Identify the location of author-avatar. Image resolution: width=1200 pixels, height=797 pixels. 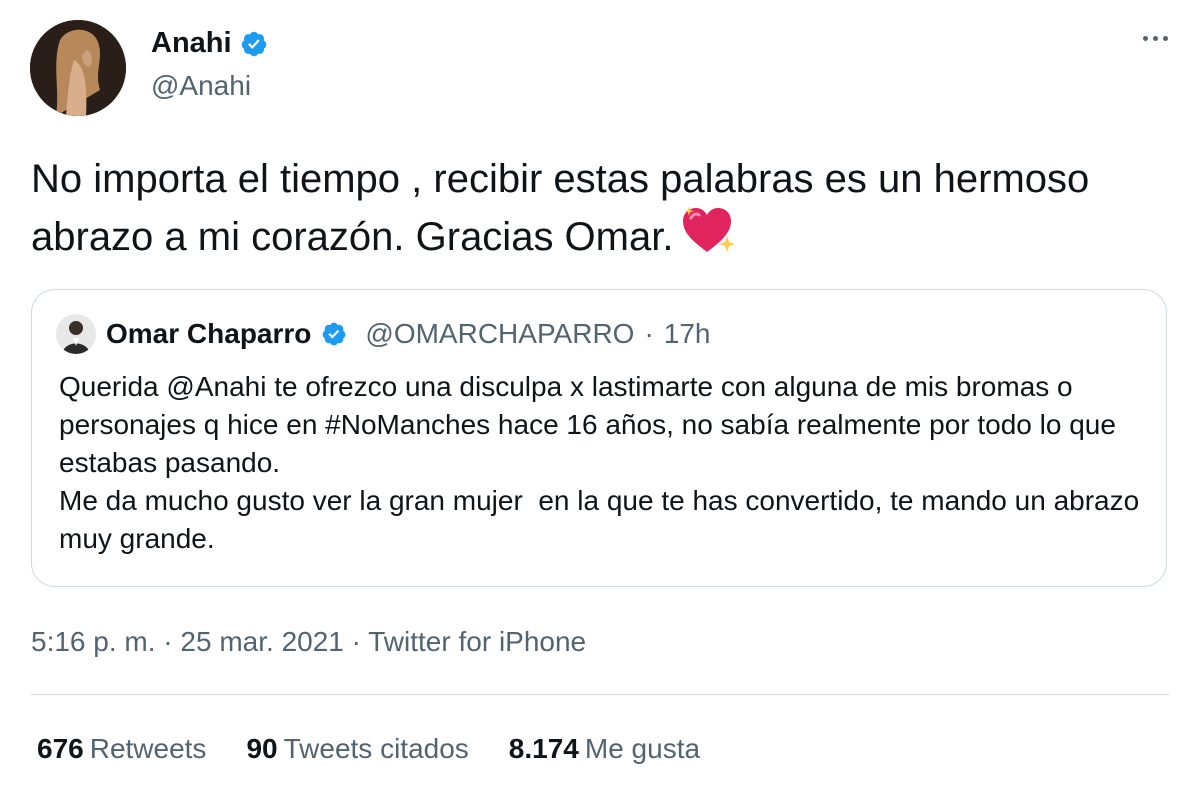
(78, 68).